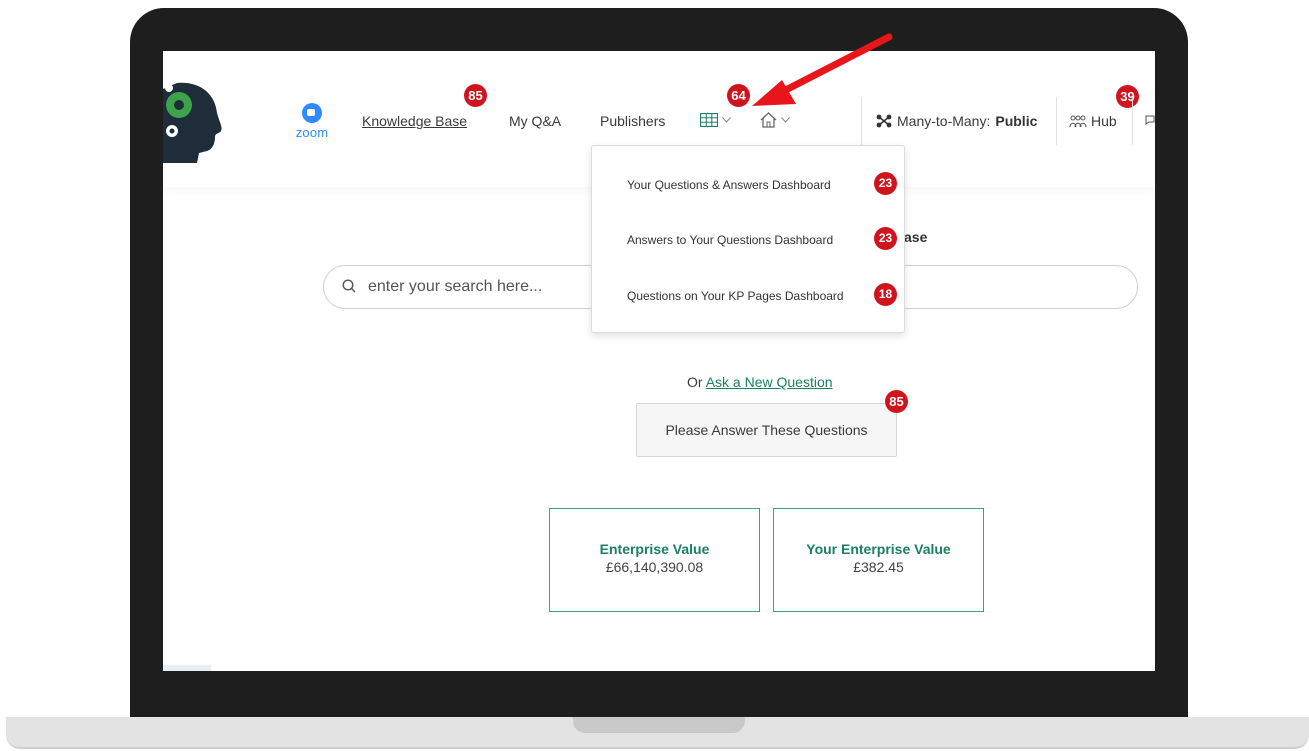 This screenshot has width=1309, height=751. What do you see at coordinates (896, 401) in the screenshot?
I see `answer-questions-badge: 85` at bounding box center [896, 401].